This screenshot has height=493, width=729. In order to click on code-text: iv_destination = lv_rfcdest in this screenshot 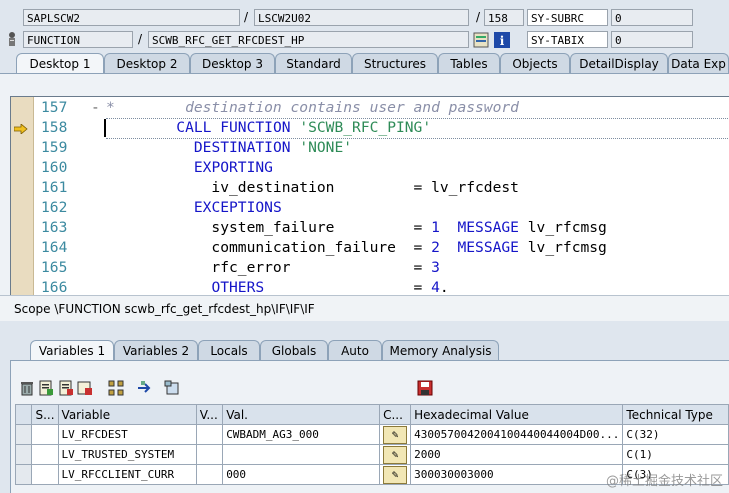, I will do `click(312, 187)`.